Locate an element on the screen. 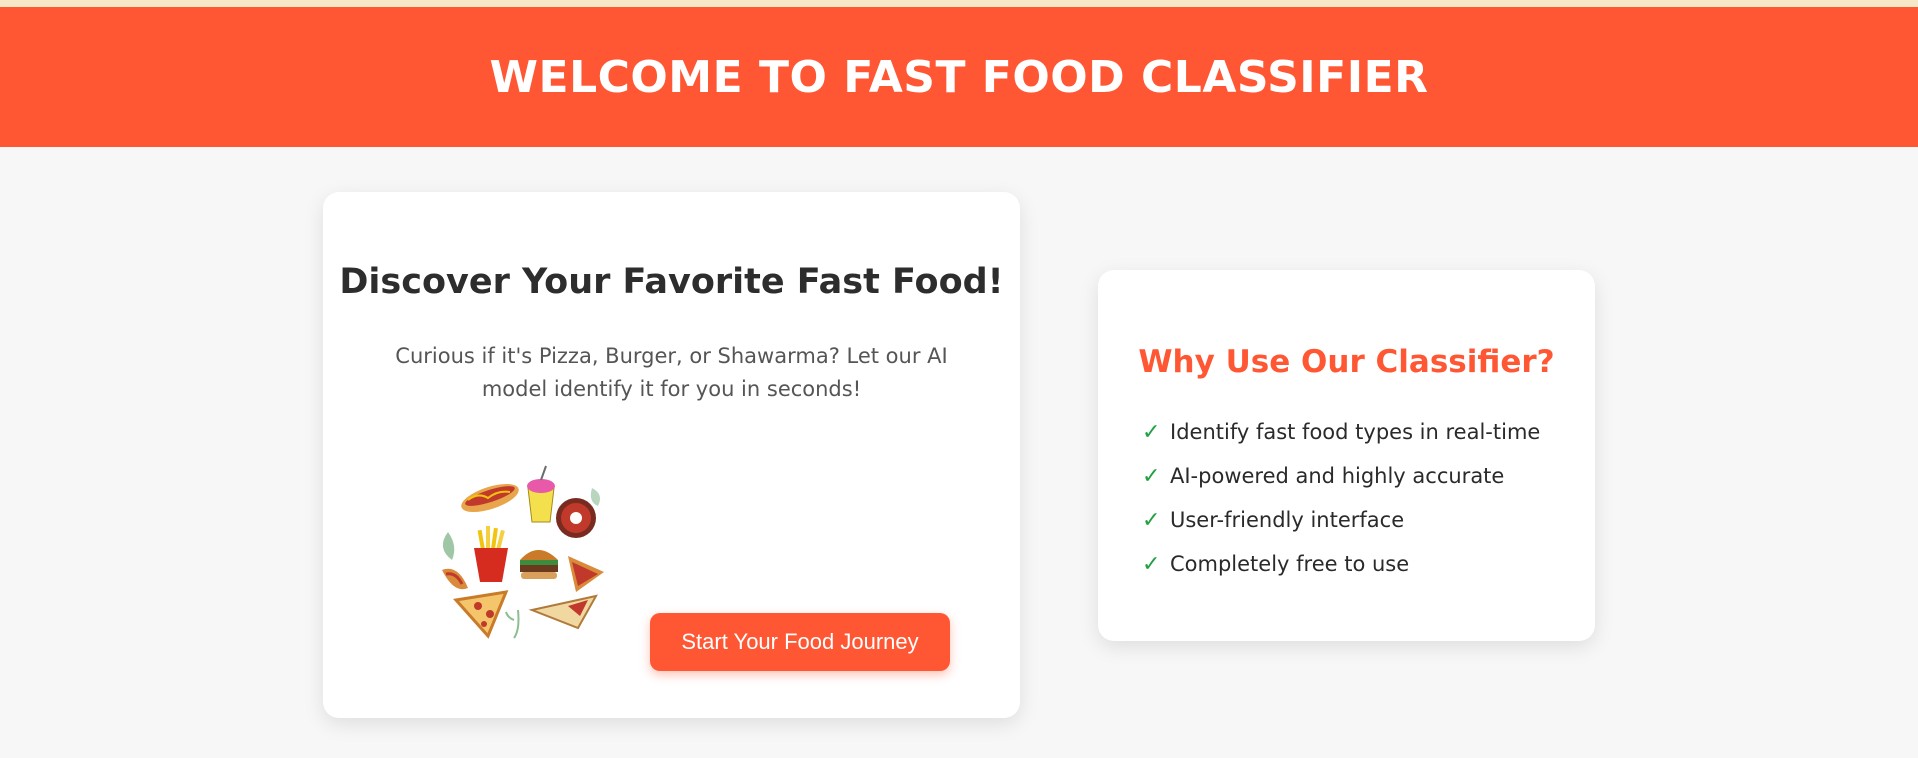 The width and height of the screenshot is (1918, 758). page-title: WELCOME TO FAST FOOD CLASSIFIER is located at coordinates (959, 77).